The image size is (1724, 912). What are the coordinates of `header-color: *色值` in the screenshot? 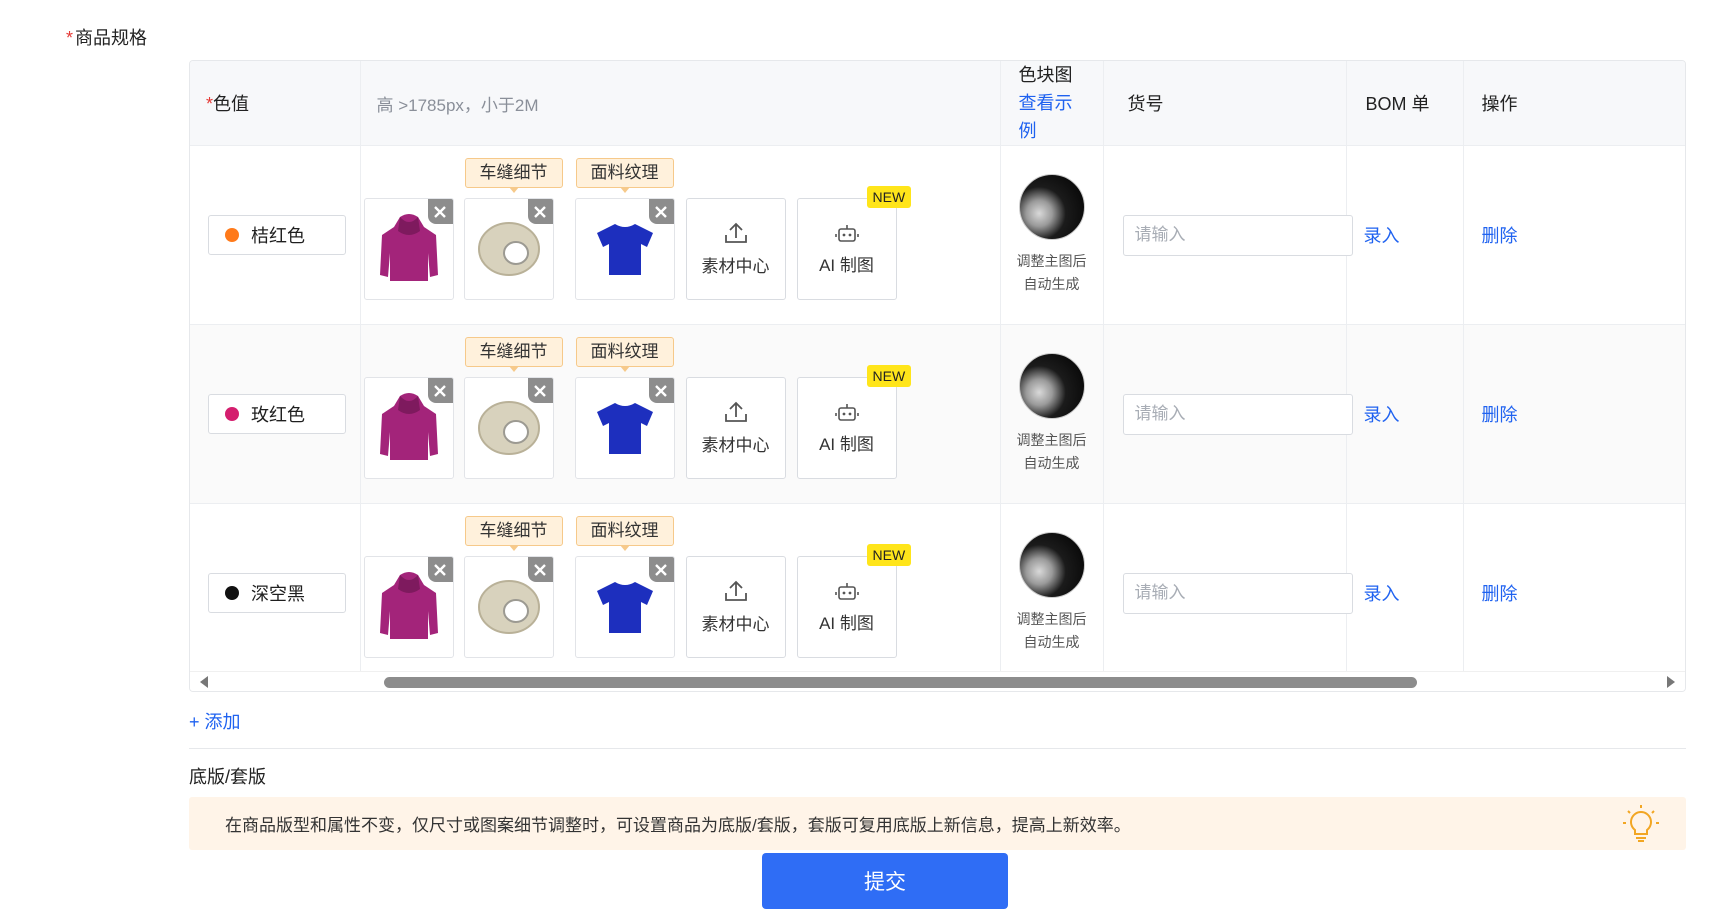 It's located at (275, 103).